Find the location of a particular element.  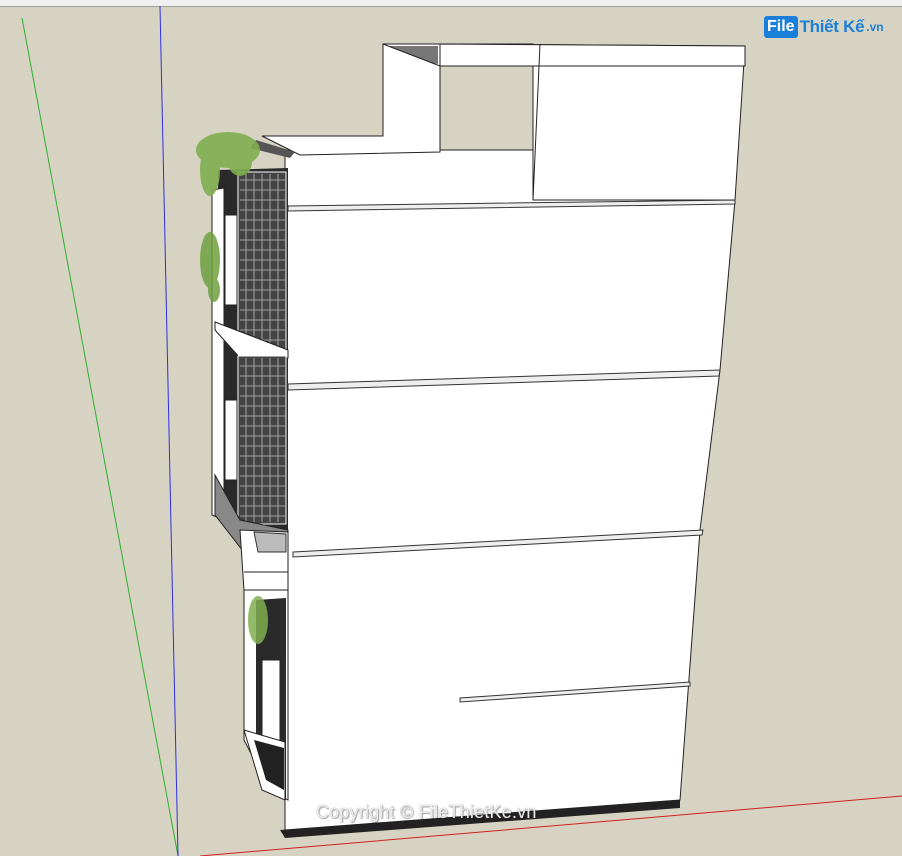

balcony-inner is located at coordinates (270, 542).